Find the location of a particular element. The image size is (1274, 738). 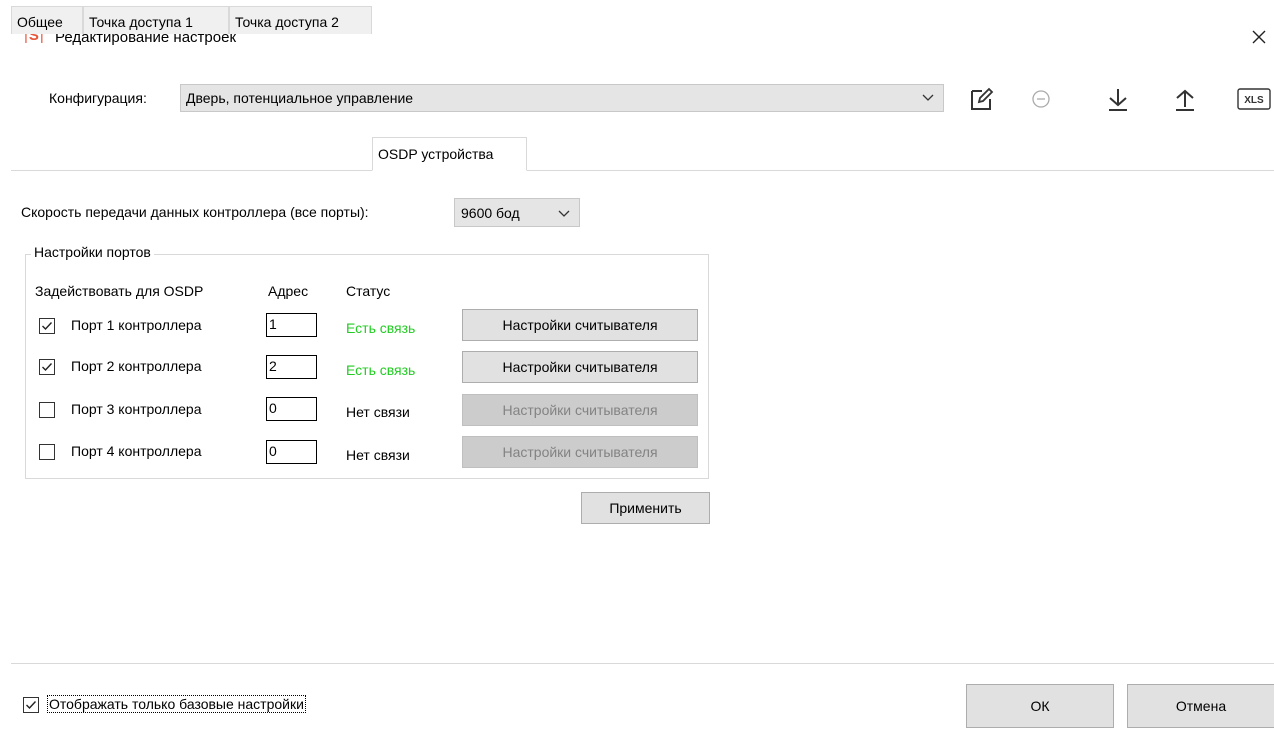

port-3-address-input: 0 is located at coordinates (291, 409).